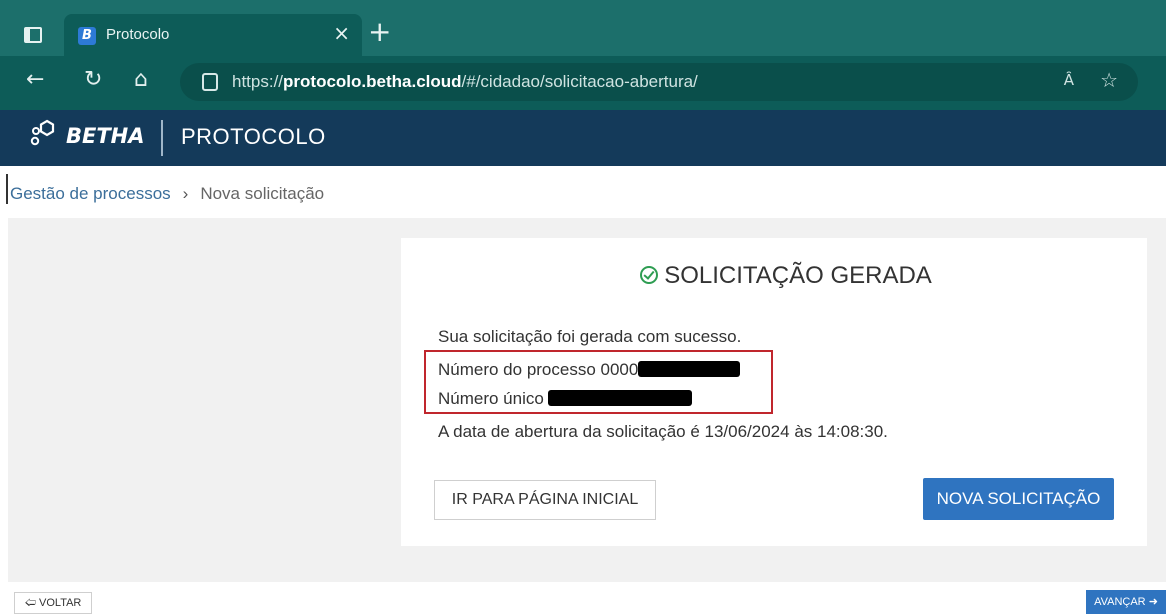  Describe the element at coordinates (35, 80) in the screenshot. I see `back-icon: ←` at that location.